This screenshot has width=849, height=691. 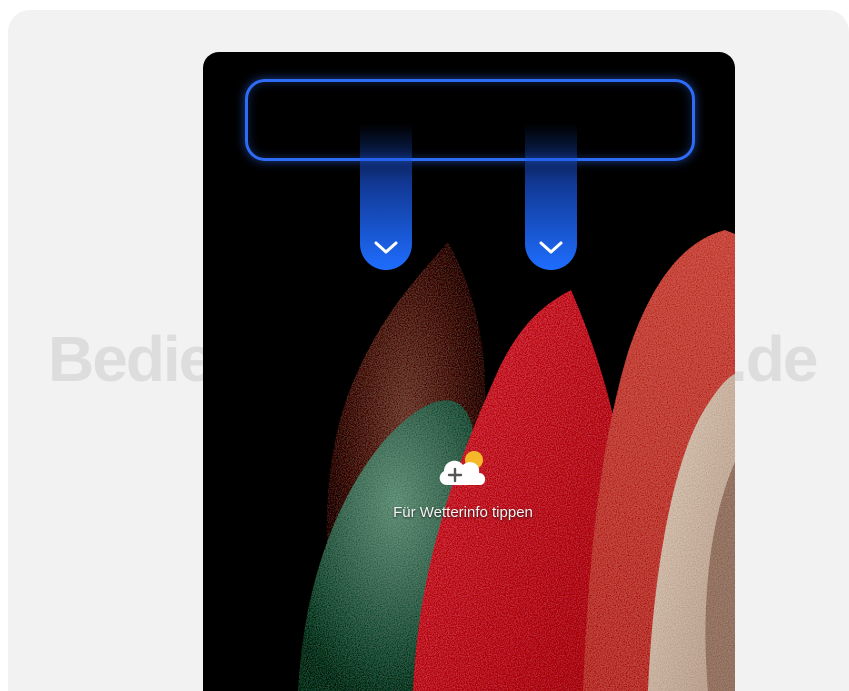 What do you see at coordinates (463, 512) in the screenshot?
I see `weather-label: Für Wetterinfo tippen` at bounding box center [463, 512].